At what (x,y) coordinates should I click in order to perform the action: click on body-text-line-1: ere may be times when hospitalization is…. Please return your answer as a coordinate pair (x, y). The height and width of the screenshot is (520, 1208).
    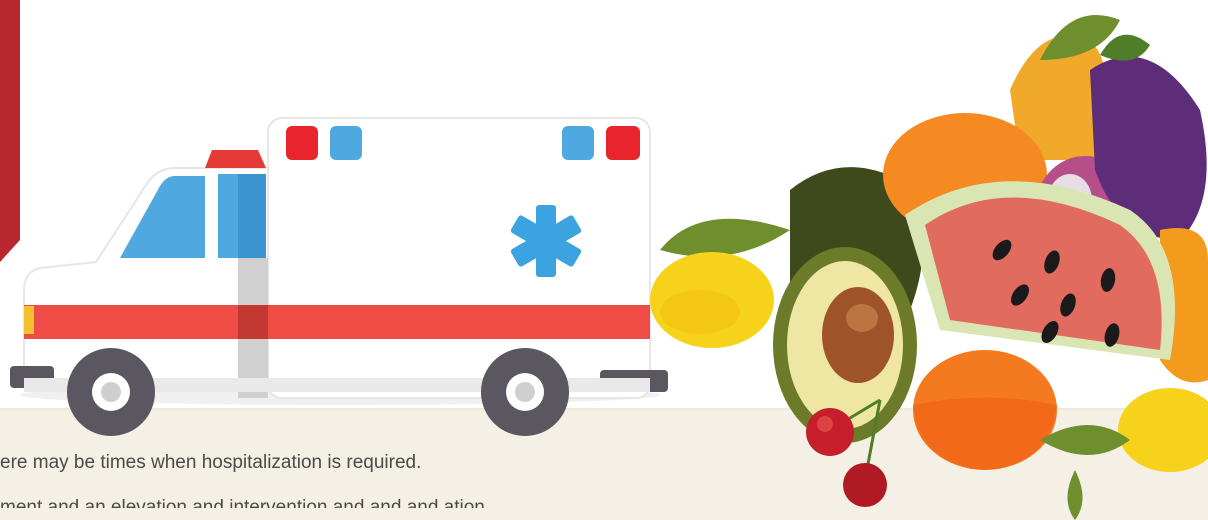
    Looking at the image, I should click on (211, 462).